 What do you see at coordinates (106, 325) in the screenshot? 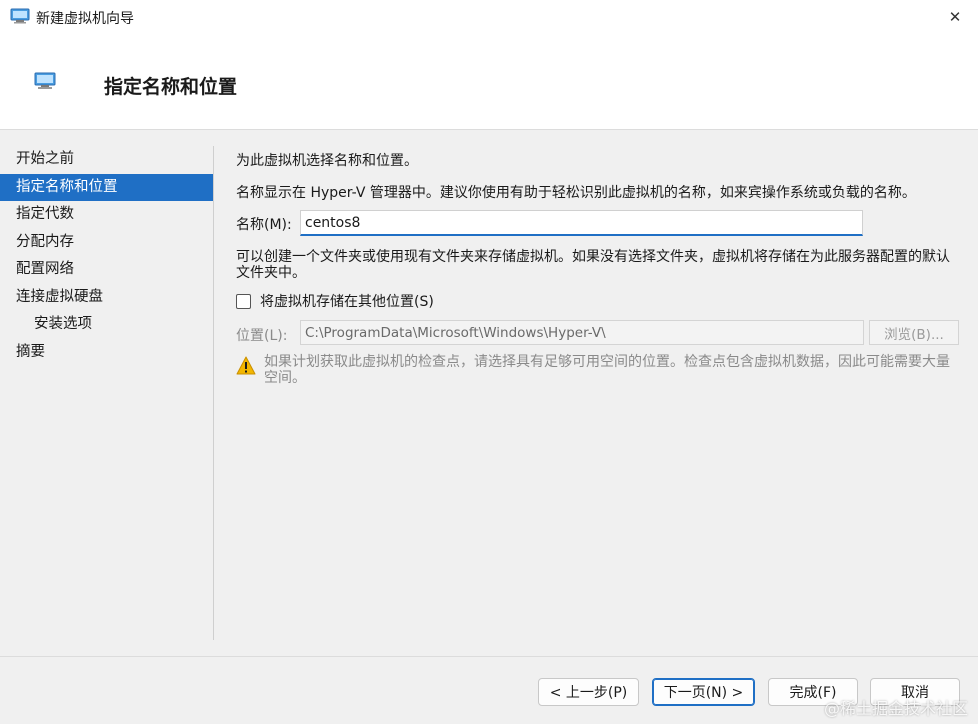
I see `nav-item-install-options: 安装选项` at bounding box center [106, 325].